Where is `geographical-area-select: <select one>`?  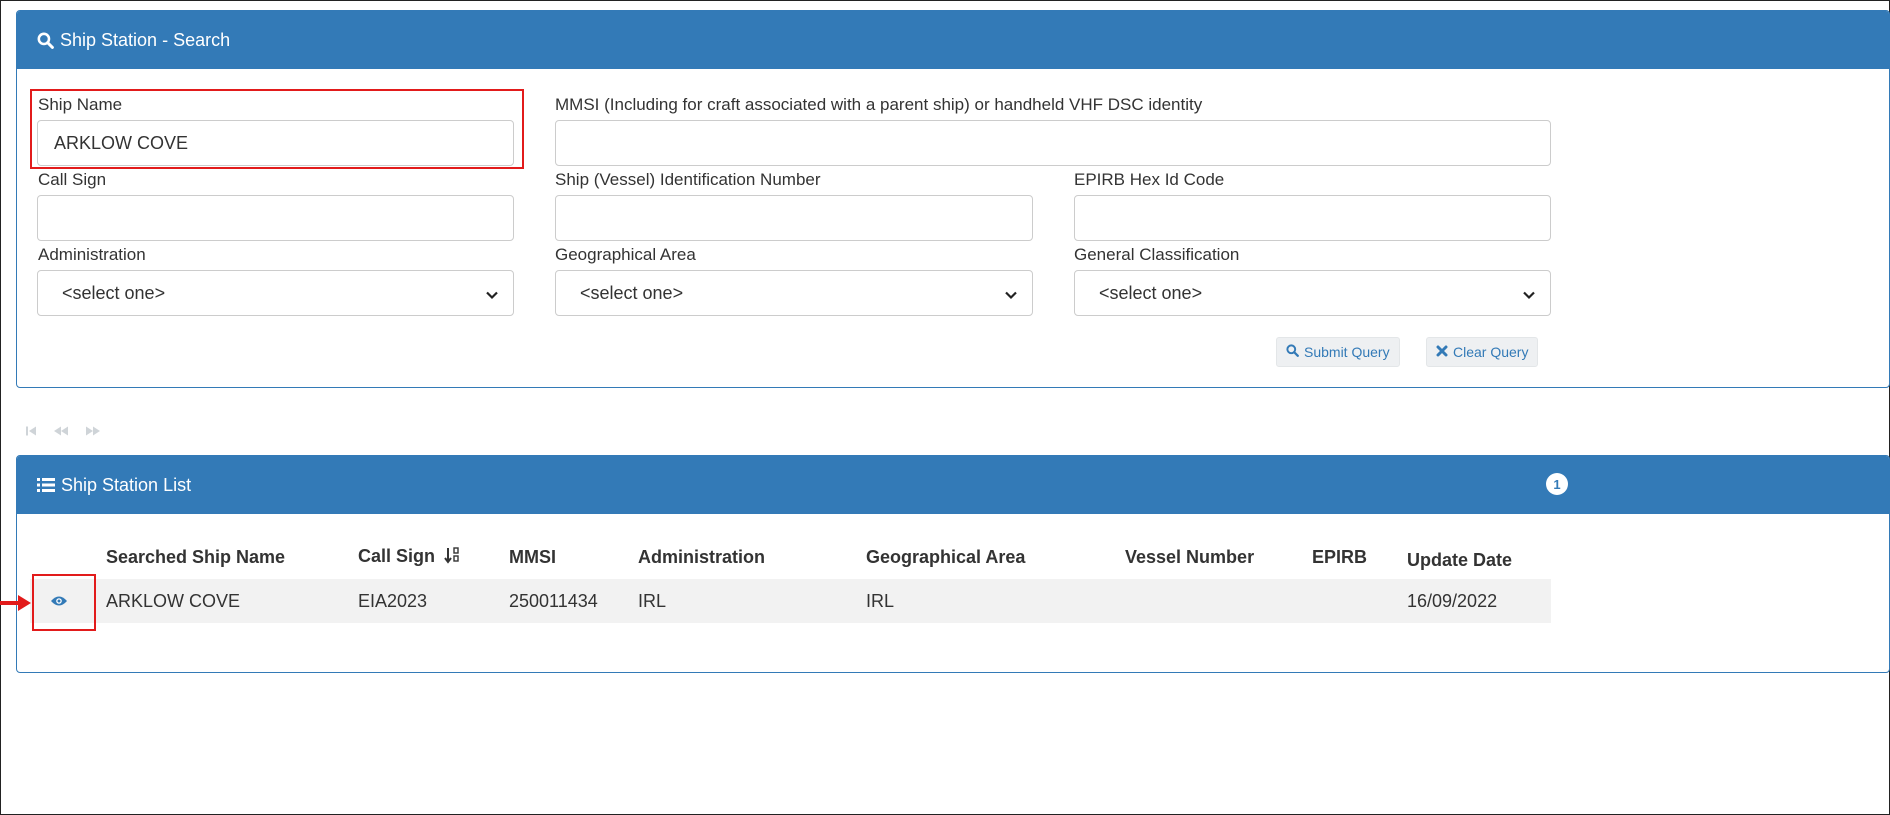
geographical-area-select: <select one> is located at coordinates (794, 293).